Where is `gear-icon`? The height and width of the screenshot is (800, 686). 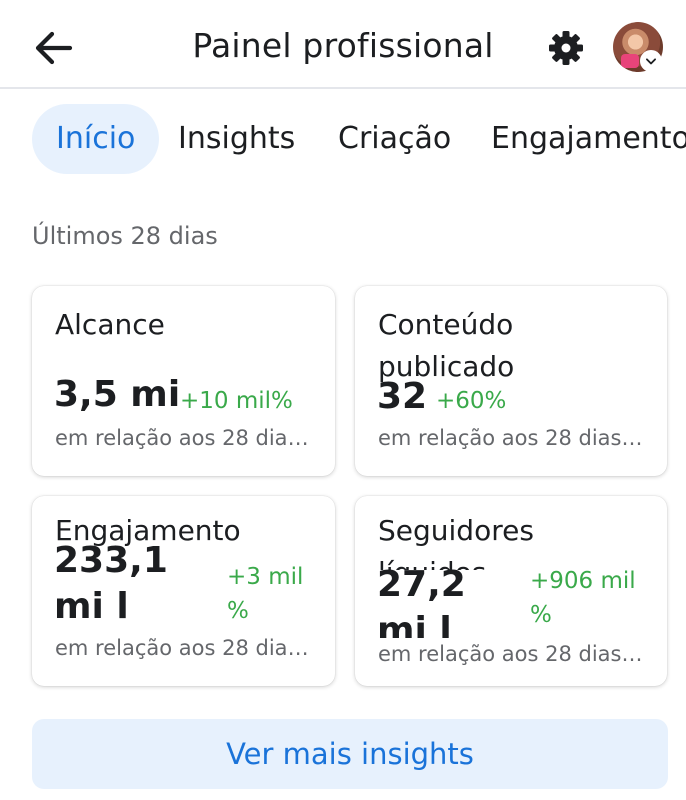
gear-icon is located at coordinates (566, 48).